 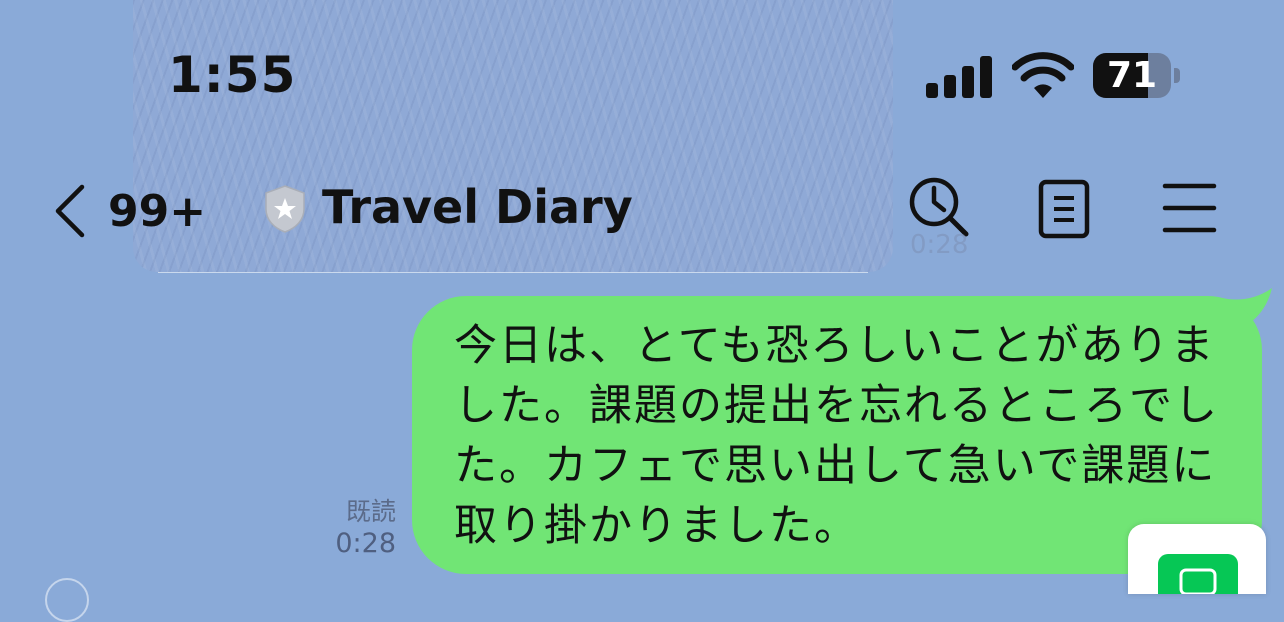 I want to click on status-time: 1:55, so click(x=232, y=75).